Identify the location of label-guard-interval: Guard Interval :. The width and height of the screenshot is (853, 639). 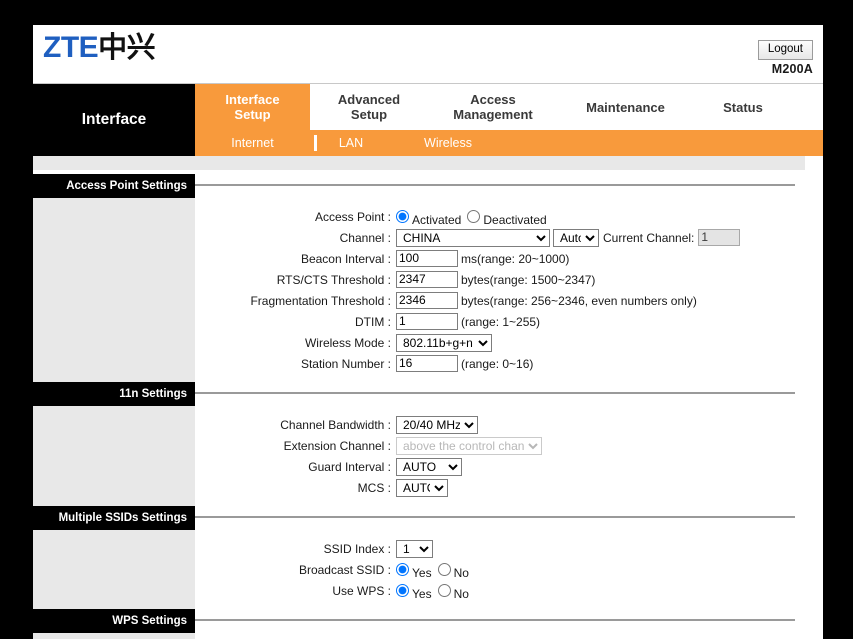
(349, 466).